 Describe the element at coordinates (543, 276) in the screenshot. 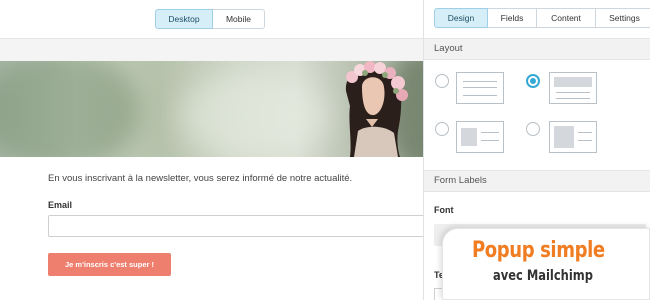

I see `badge-subtitle: avec Mailchimp` at that location.